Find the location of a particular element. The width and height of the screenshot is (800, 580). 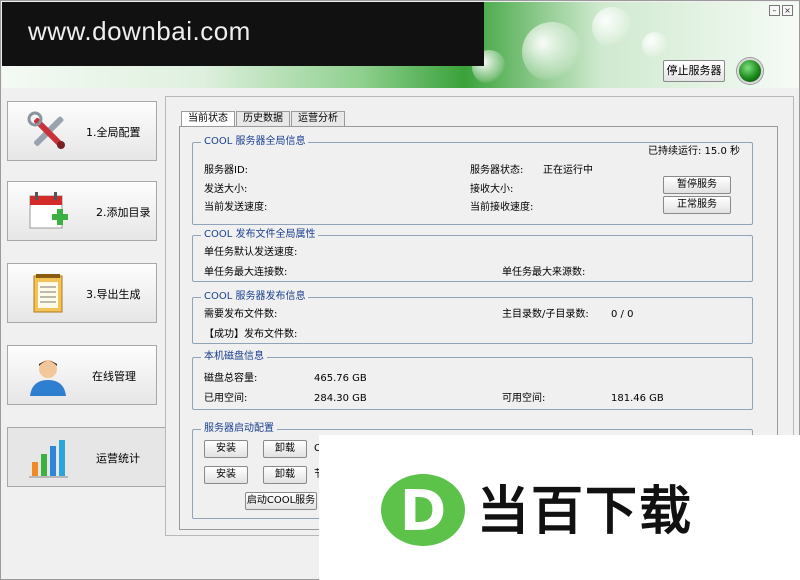

logo-letter: D is located at coordinates (423, 511).